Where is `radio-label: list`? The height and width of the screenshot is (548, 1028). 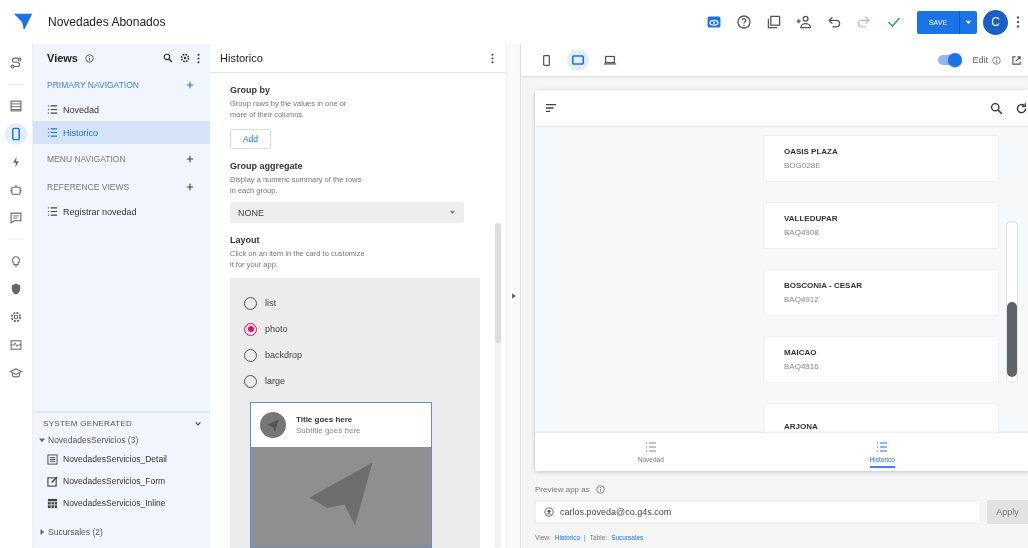
radio-label: list is located at coordinates (270, 303).